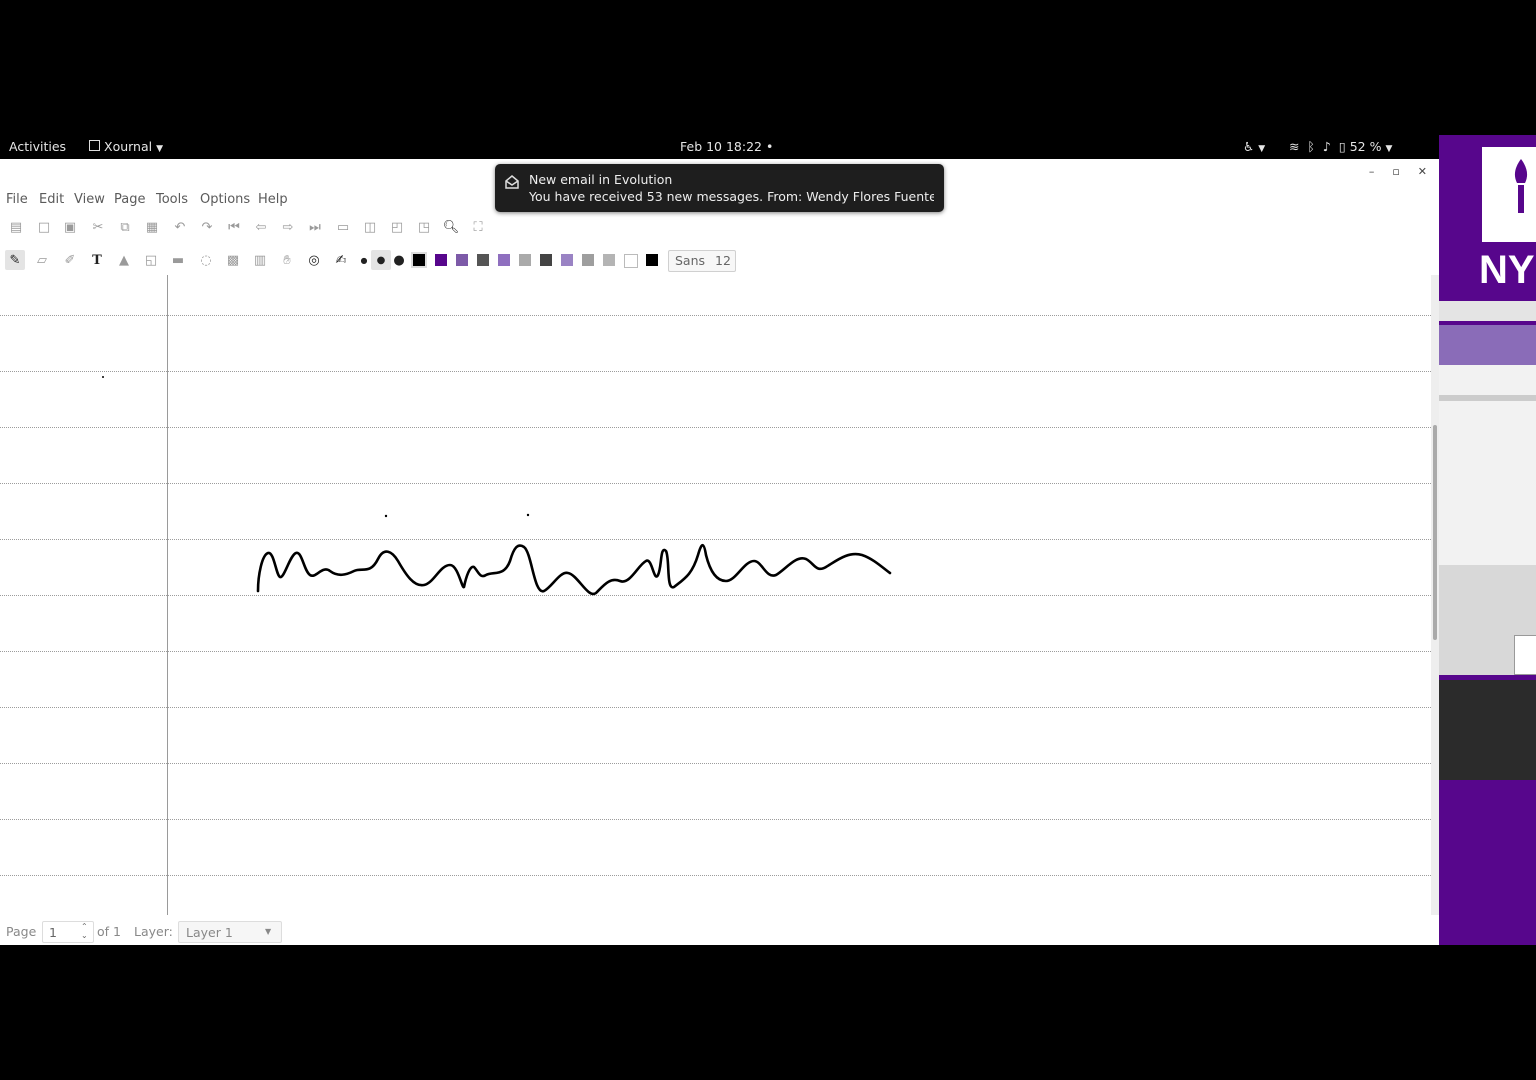  What do you see at coordinates (1389, 171) in the screenshot?
I see `window-controls: – ▫ ✕` at bounding box center [1389, 171].